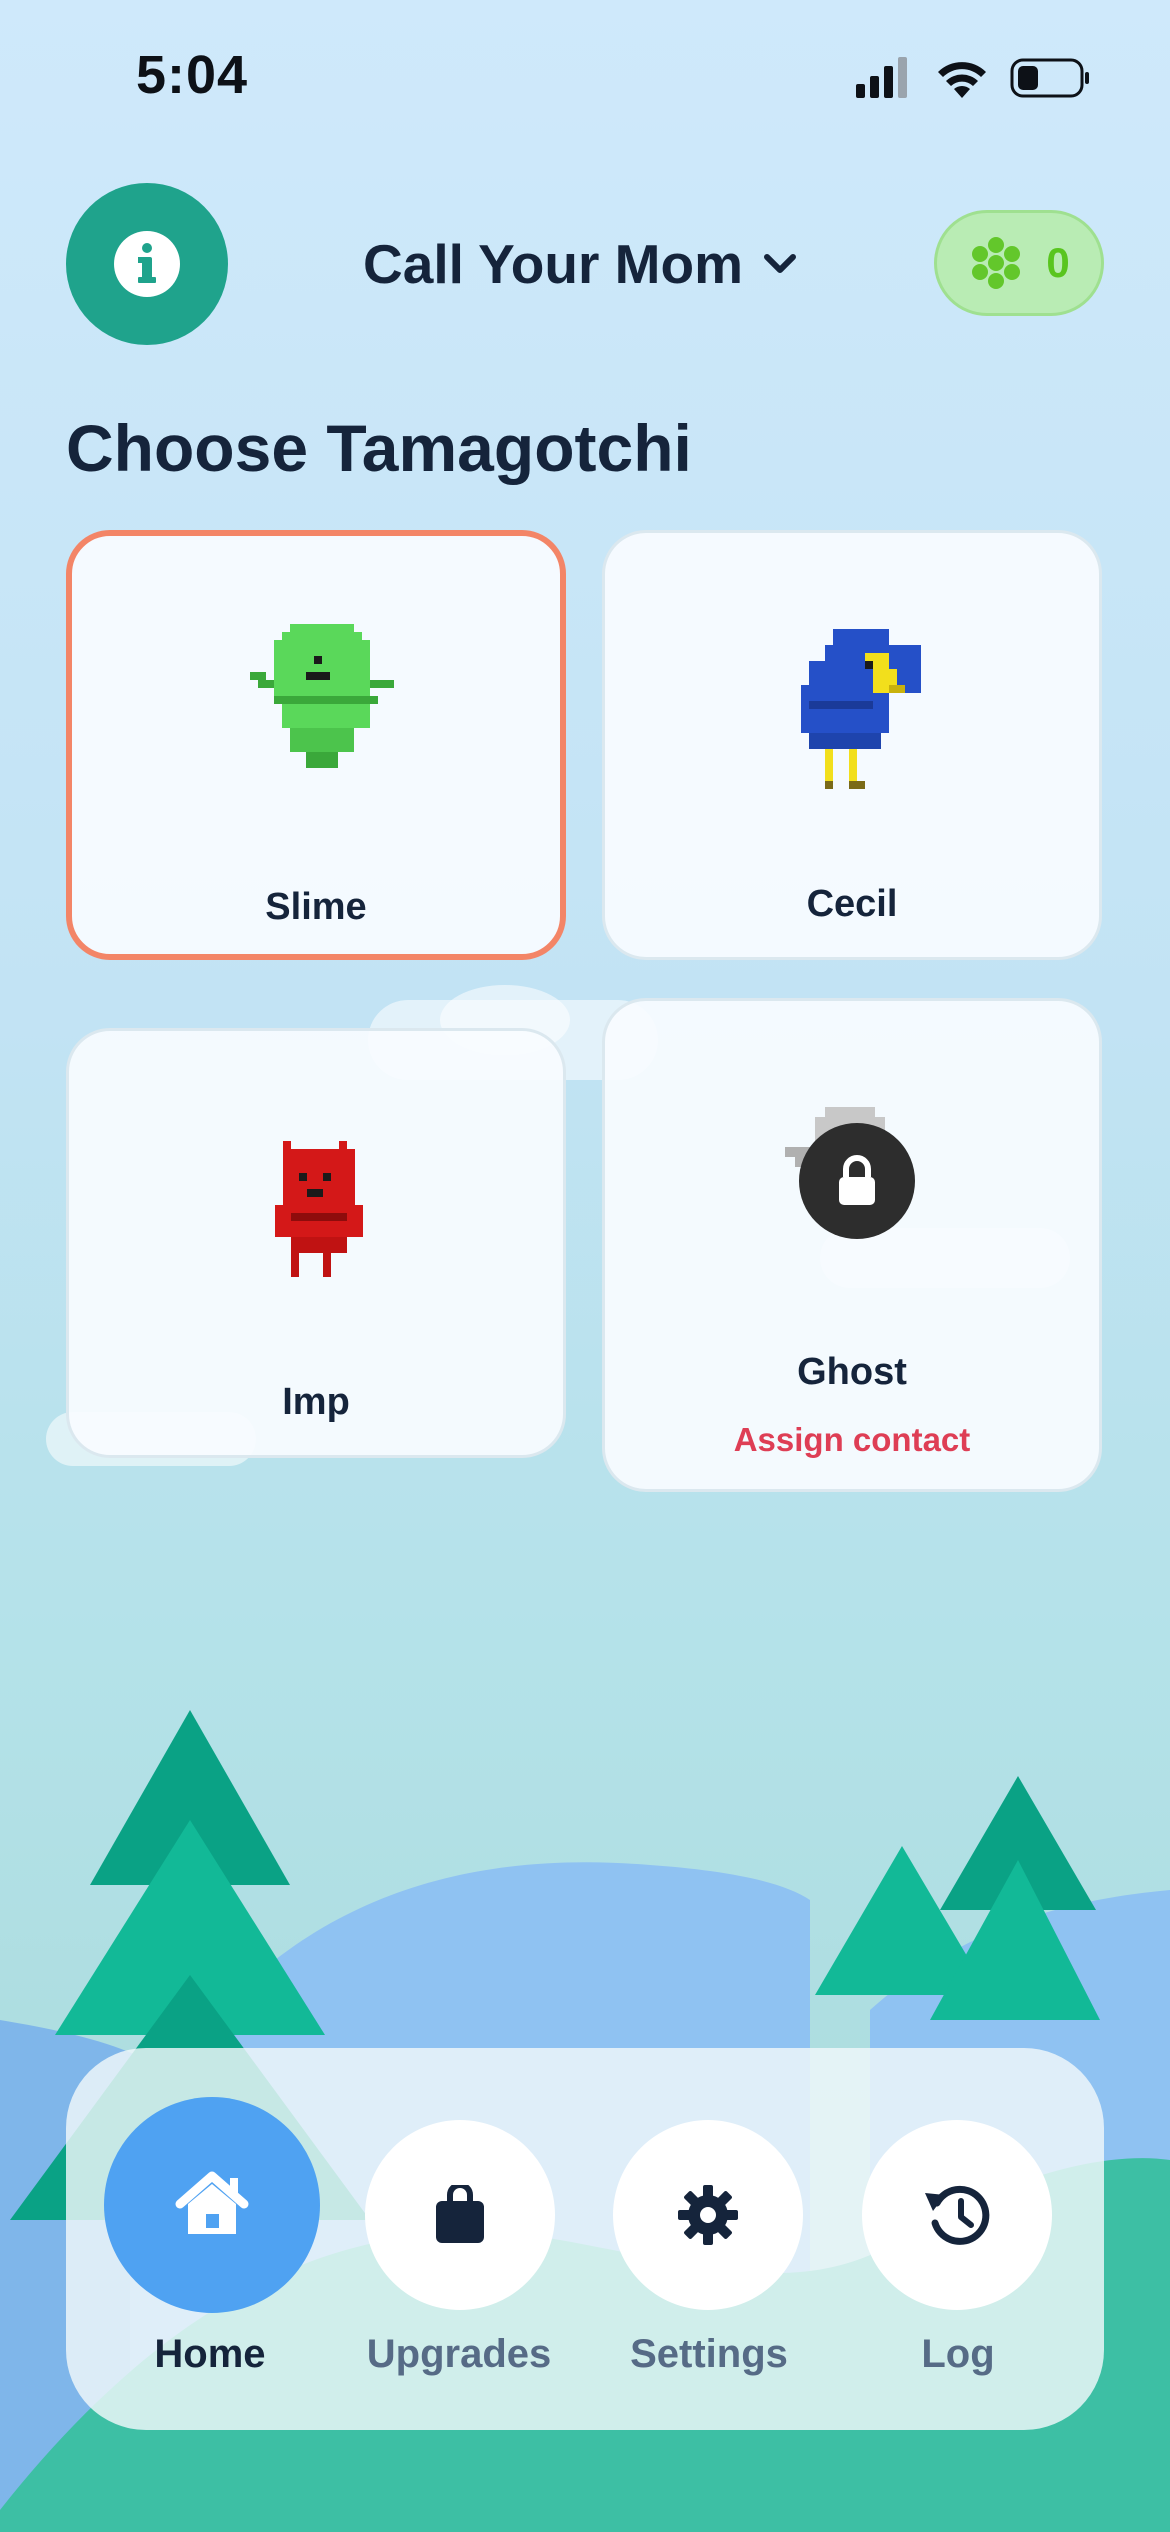 Image resolution: width=1170 pixels, height=2532 pixels. What do you see at coordinates (212, 2202) in the screenshot?
I see `home-icon` at bounding box center [212, 2202].